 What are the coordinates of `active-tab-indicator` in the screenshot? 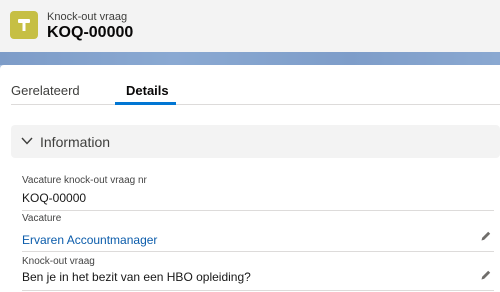 It's located at (145, 103).